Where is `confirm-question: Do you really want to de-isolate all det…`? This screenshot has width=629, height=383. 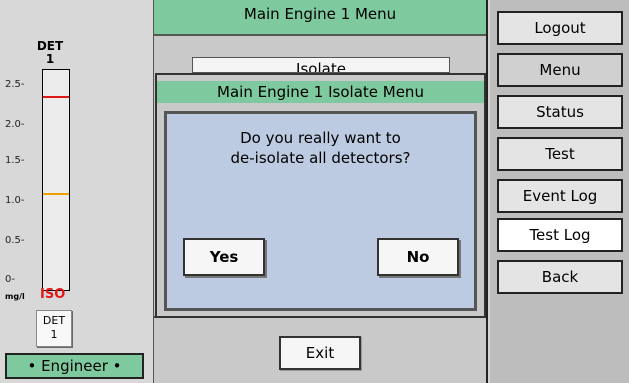 confirm-question: Do you really want to de-isolate all det… is located at coordinates (320, 148).